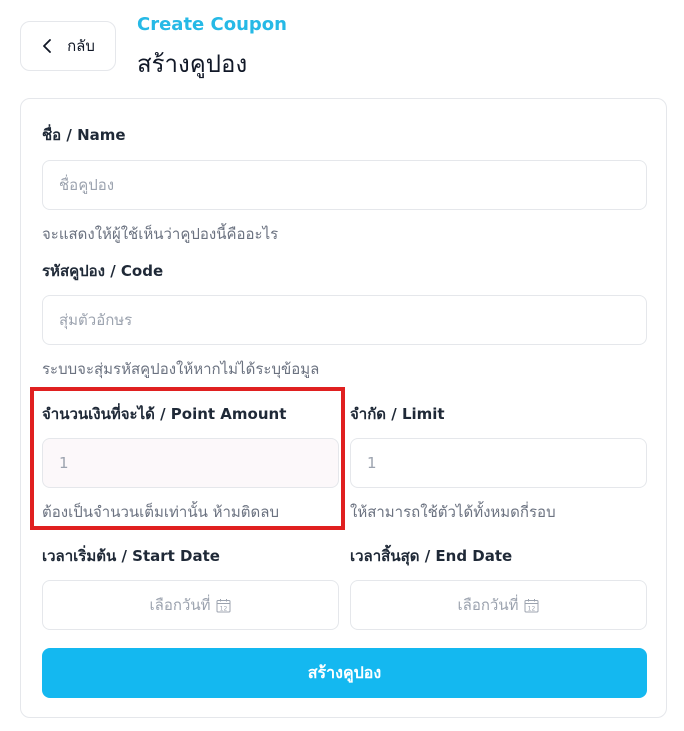 This screenshot has width=684, height=731. Describe the element at coordinates (498, 463) in the screenshot. I see `limit-input` at that location.